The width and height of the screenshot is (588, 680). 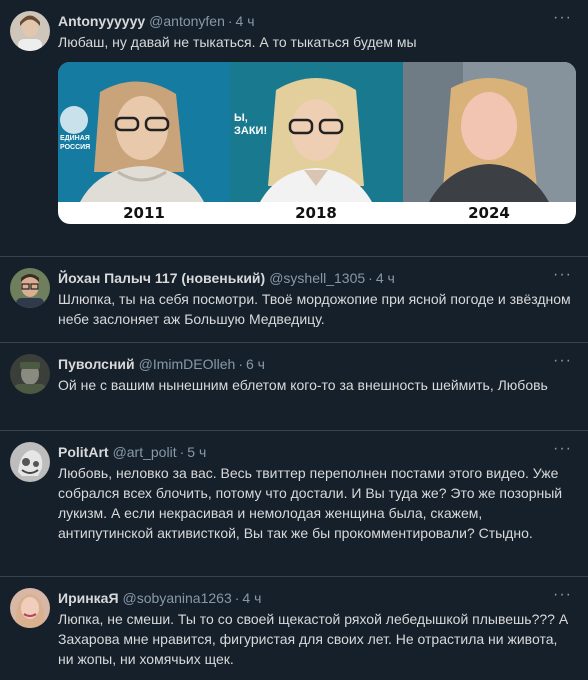 What do you see at coordinates (316, 213) in the screenshot?
I see `year-label: 2018` at bounding box center [316, 213].